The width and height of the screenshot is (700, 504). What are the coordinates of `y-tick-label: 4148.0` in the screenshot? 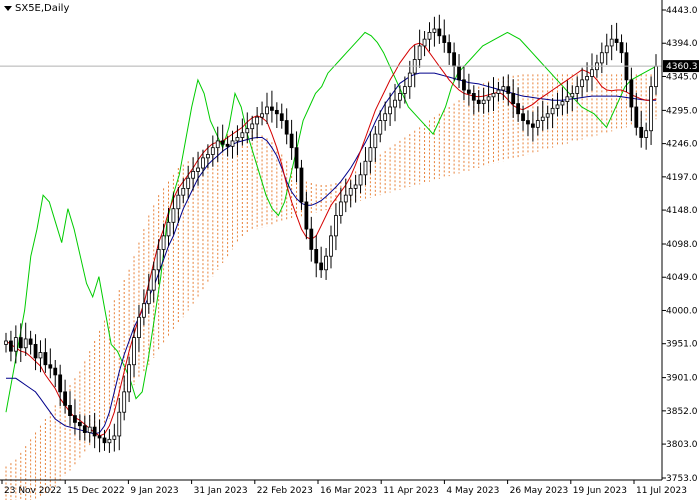 It's located at (682, 211).